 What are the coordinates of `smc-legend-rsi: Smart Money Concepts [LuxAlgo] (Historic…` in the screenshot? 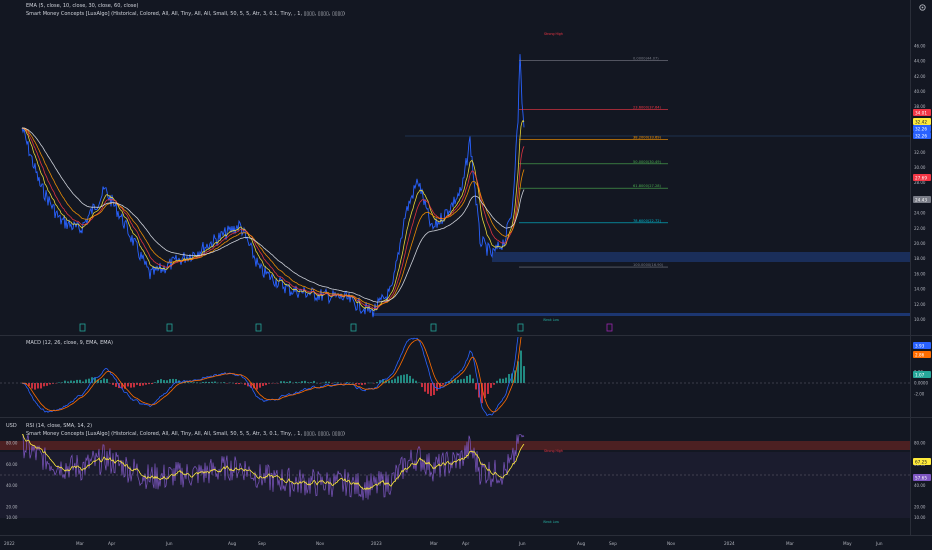 It's located at (185, 434).